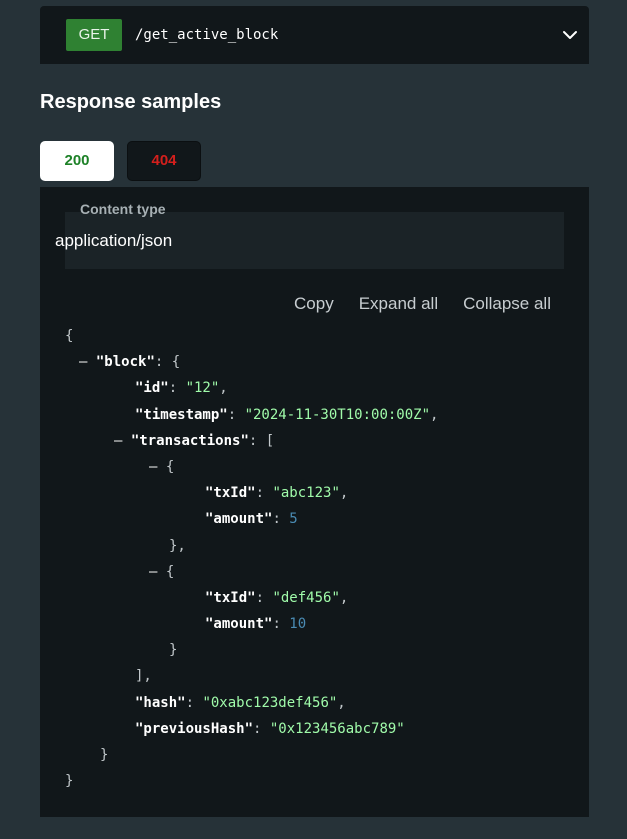 The width and height of the screenshot is (627, 839). Describe the element at coordinates (314, 35) in the screenshot. I see `endpoint-bar: GET /get_active_block` at that location.